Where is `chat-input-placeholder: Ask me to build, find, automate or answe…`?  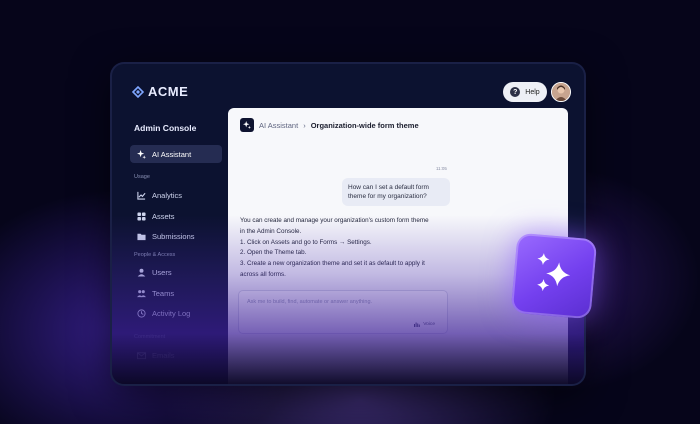 chat-input-placeholder: Ask me to build, find, automate or answe… is located at coordinates (310, 302).